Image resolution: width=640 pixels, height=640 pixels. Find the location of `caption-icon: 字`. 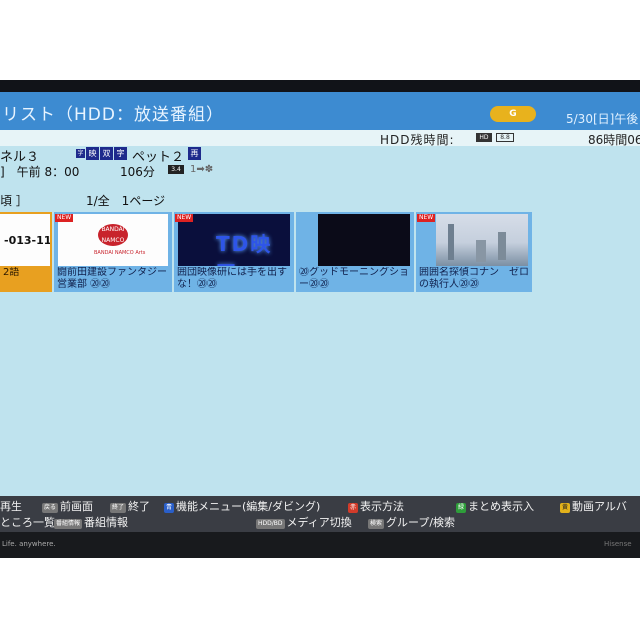

caption-icon: 字 is located at coordinates (80, 153).